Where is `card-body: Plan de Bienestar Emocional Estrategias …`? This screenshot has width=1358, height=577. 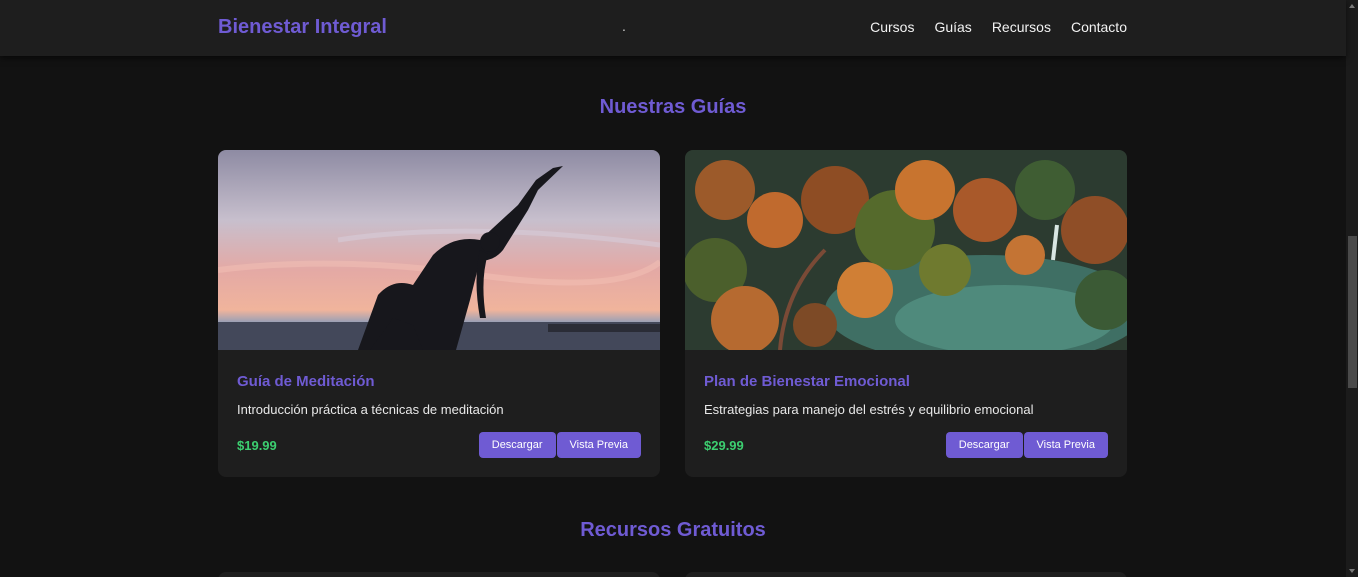
card-body: Plan de Bienestar Emocional Estrategias … is located at coordinates (906, 413).